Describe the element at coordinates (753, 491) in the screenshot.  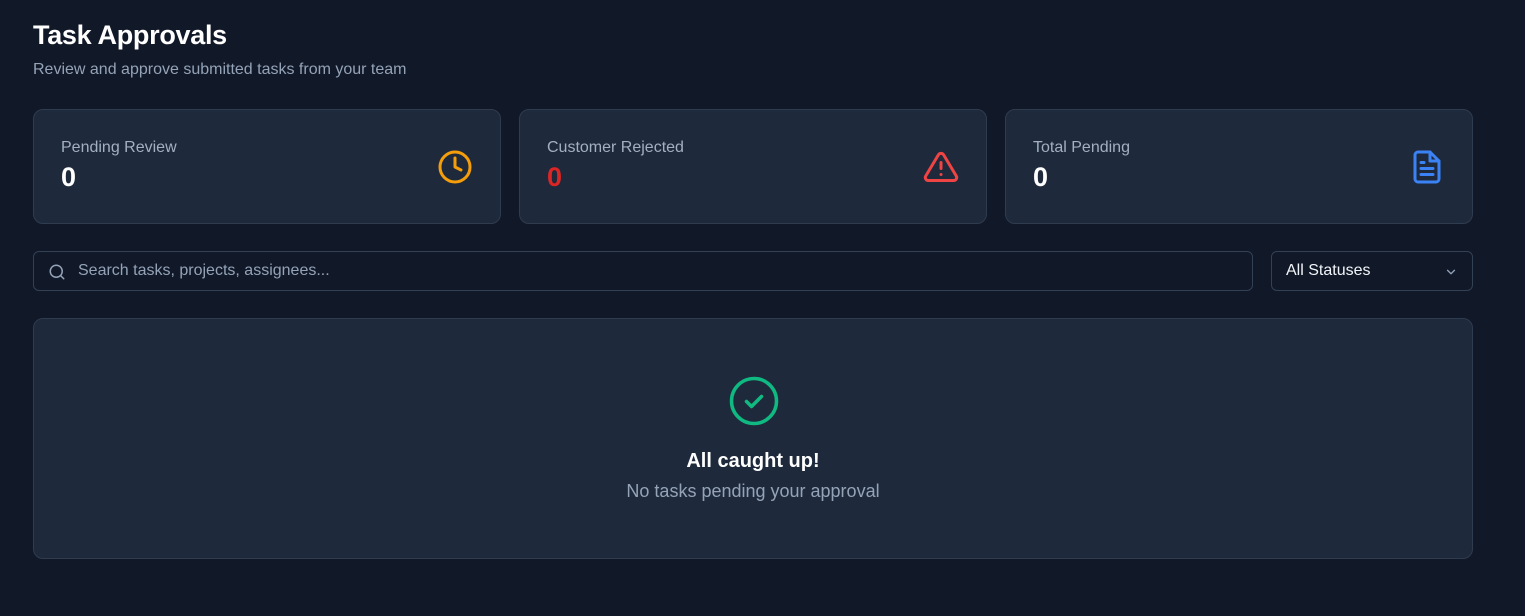
I see `empty-state-subtitle: No tasks pending your approval` at that location.